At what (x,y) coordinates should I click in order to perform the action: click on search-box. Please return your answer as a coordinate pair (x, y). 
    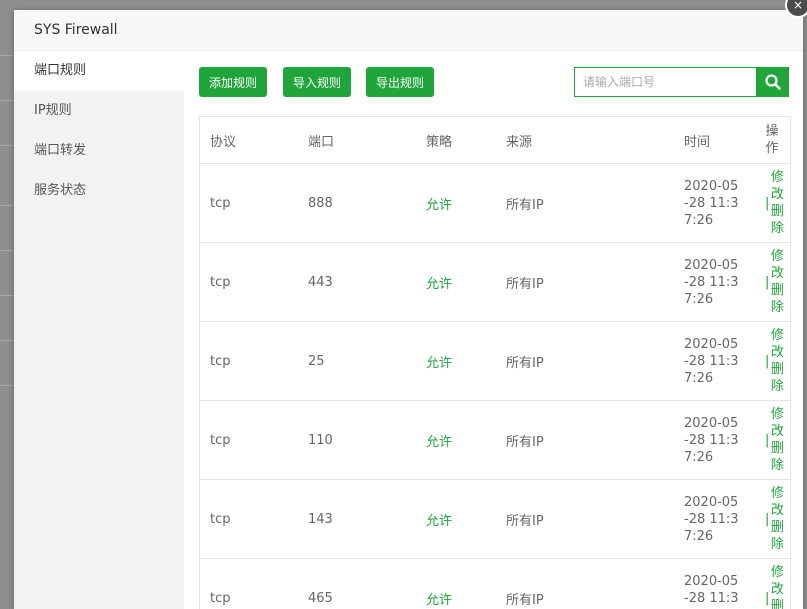
    Looking at the image, I should click on (681, 82).